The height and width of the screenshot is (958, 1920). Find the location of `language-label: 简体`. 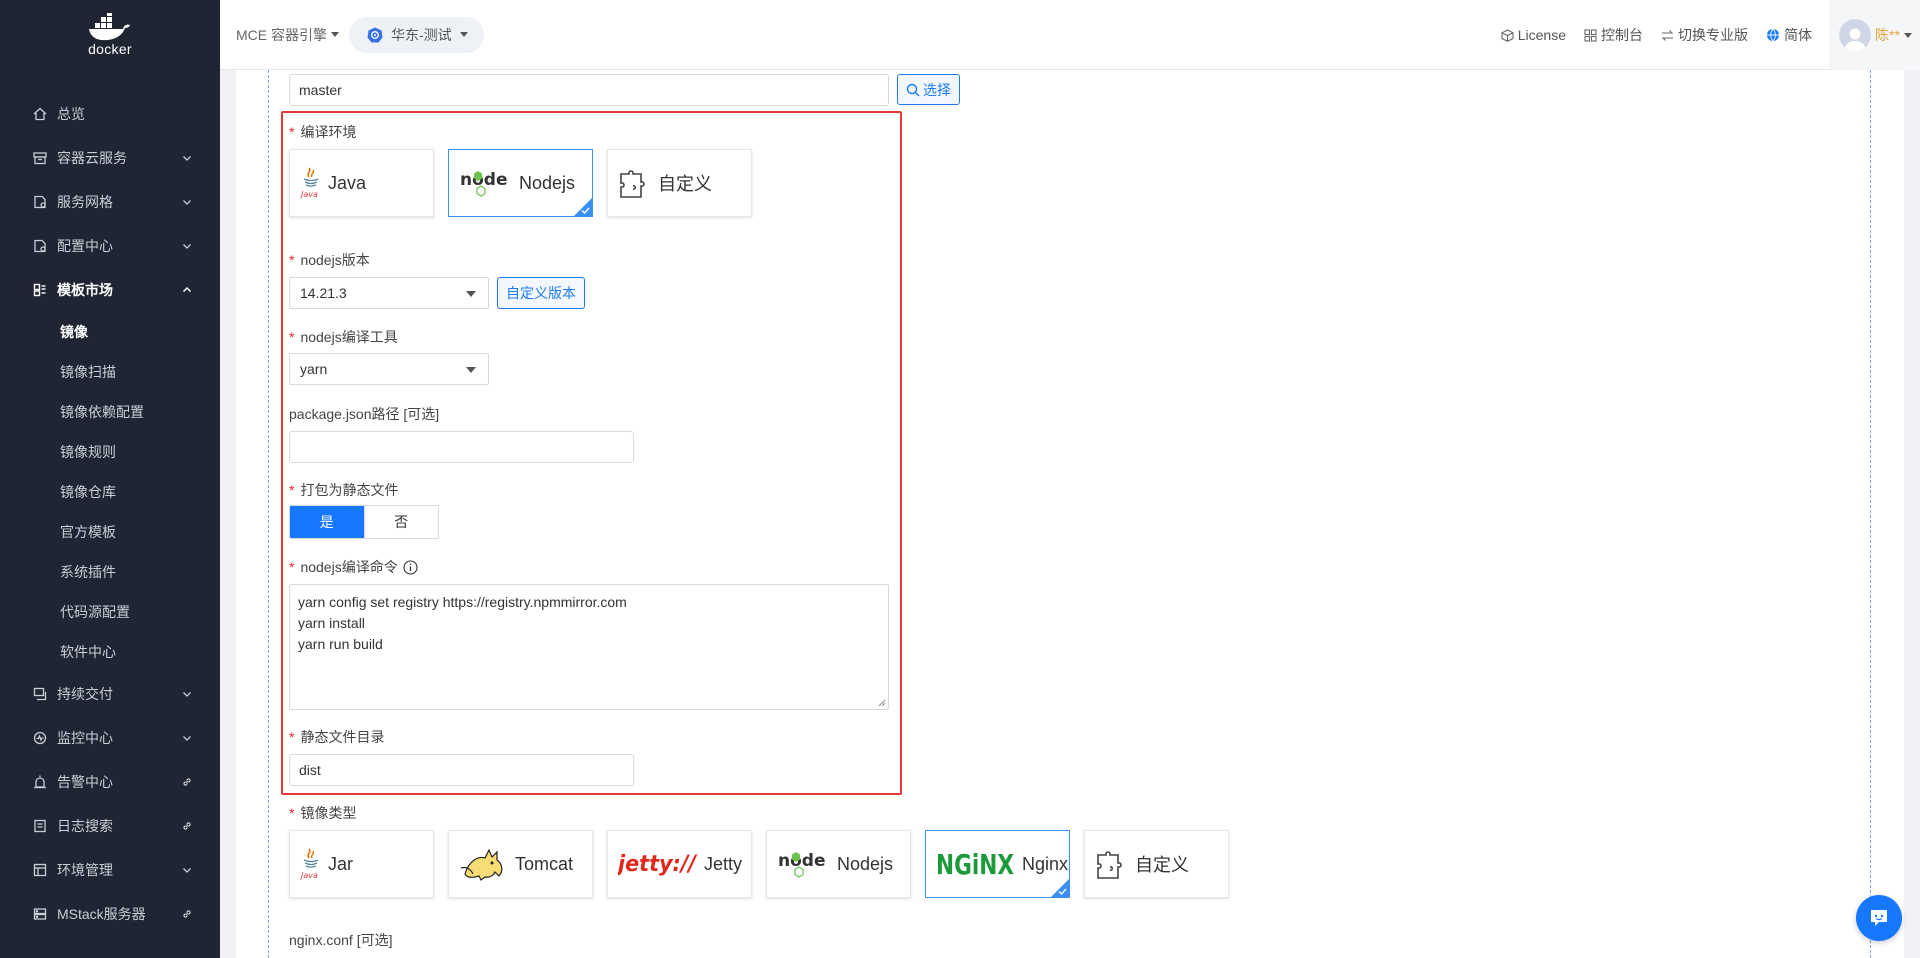

language-label: 简体 is located at coordinates (1798, 35).